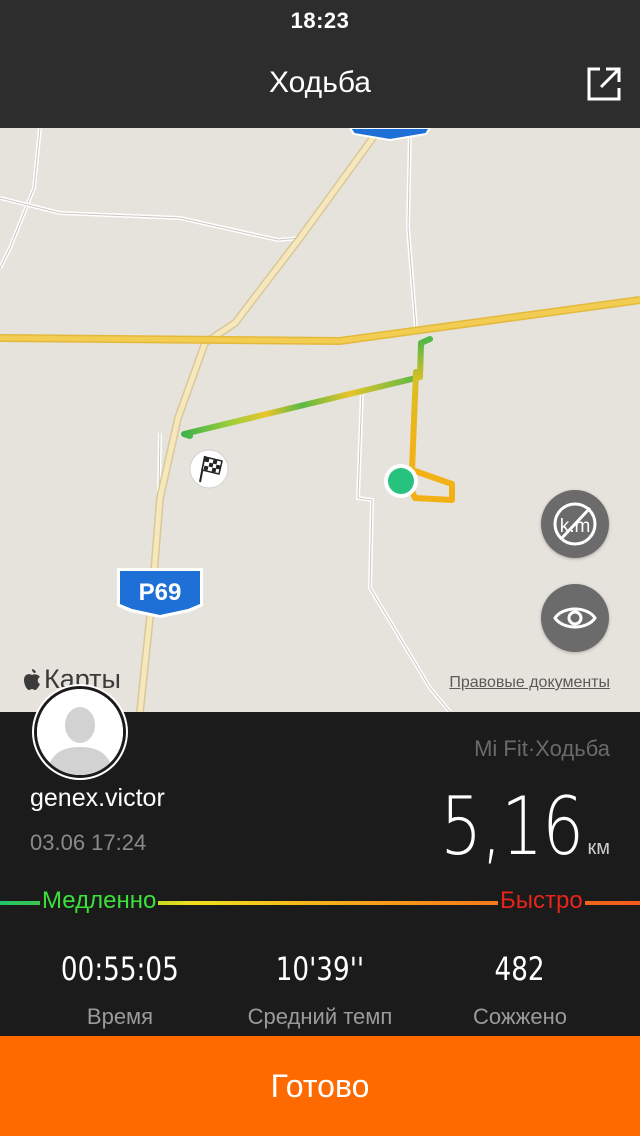 Image resolution: width=640 pixels, height=1136 pixels. I want to click on stat-value: 482, so click(520, 969).